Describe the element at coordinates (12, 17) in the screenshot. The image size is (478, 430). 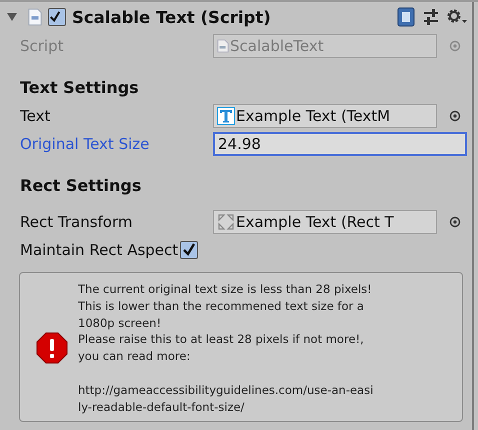
I see `foldout-arrow-icon` at that location.